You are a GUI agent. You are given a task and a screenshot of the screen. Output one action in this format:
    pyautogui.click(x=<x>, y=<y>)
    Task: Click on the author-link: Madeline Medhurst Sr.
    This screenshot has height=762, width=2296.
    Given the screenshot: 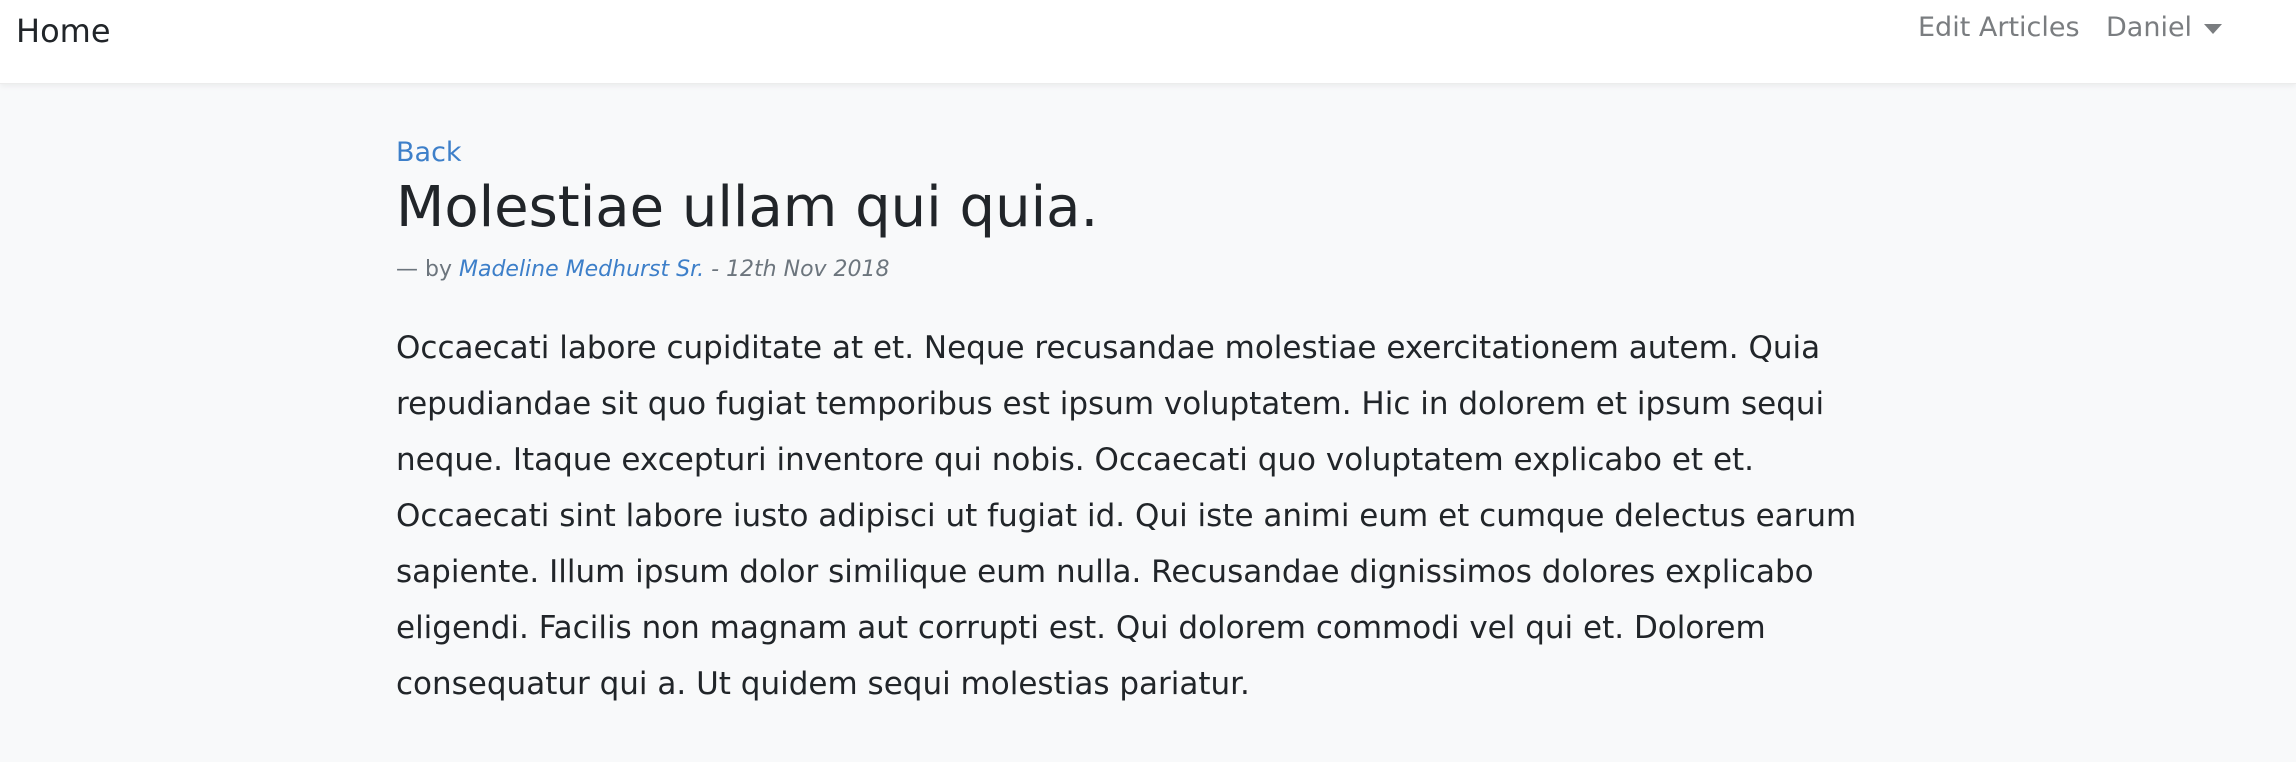 What is the action you would take?
    pyautogui.click(x=581, y=269)
    